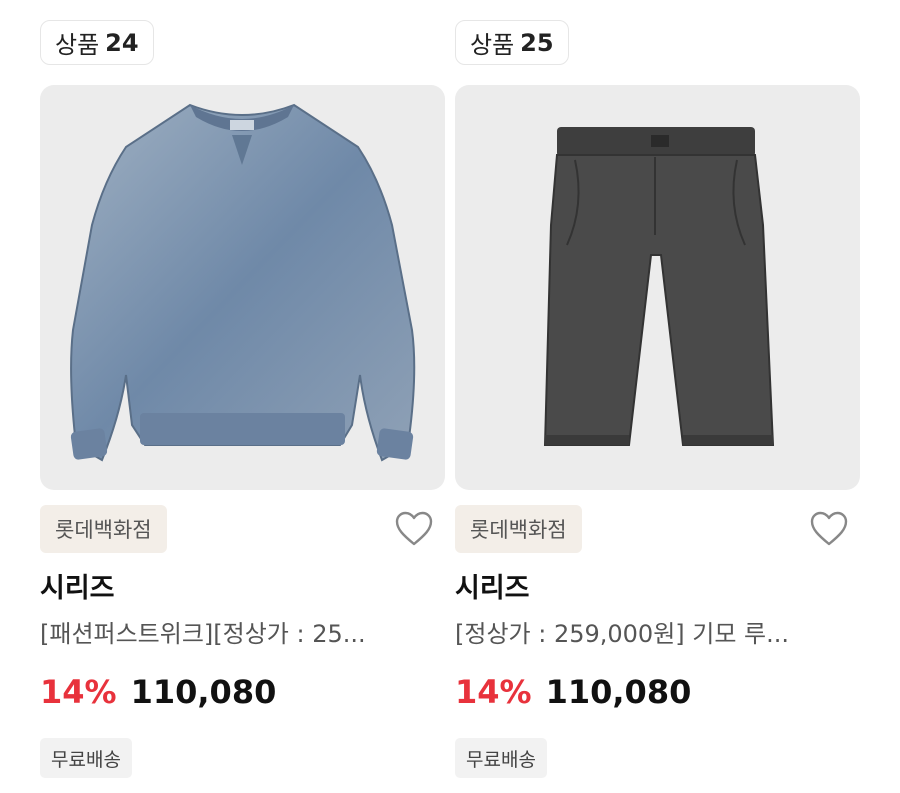  Describe the element at coordinates (122, 42) in the screenshot. I see `product-label-number: 24` at that location.